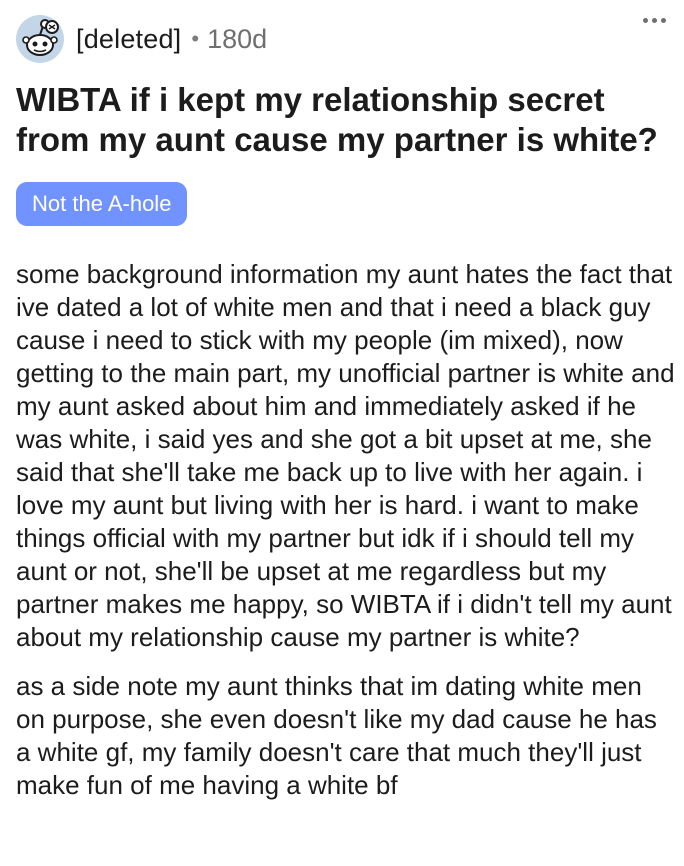  I want to click on reddit-snoo-avatar-icon, so click(40, 39).